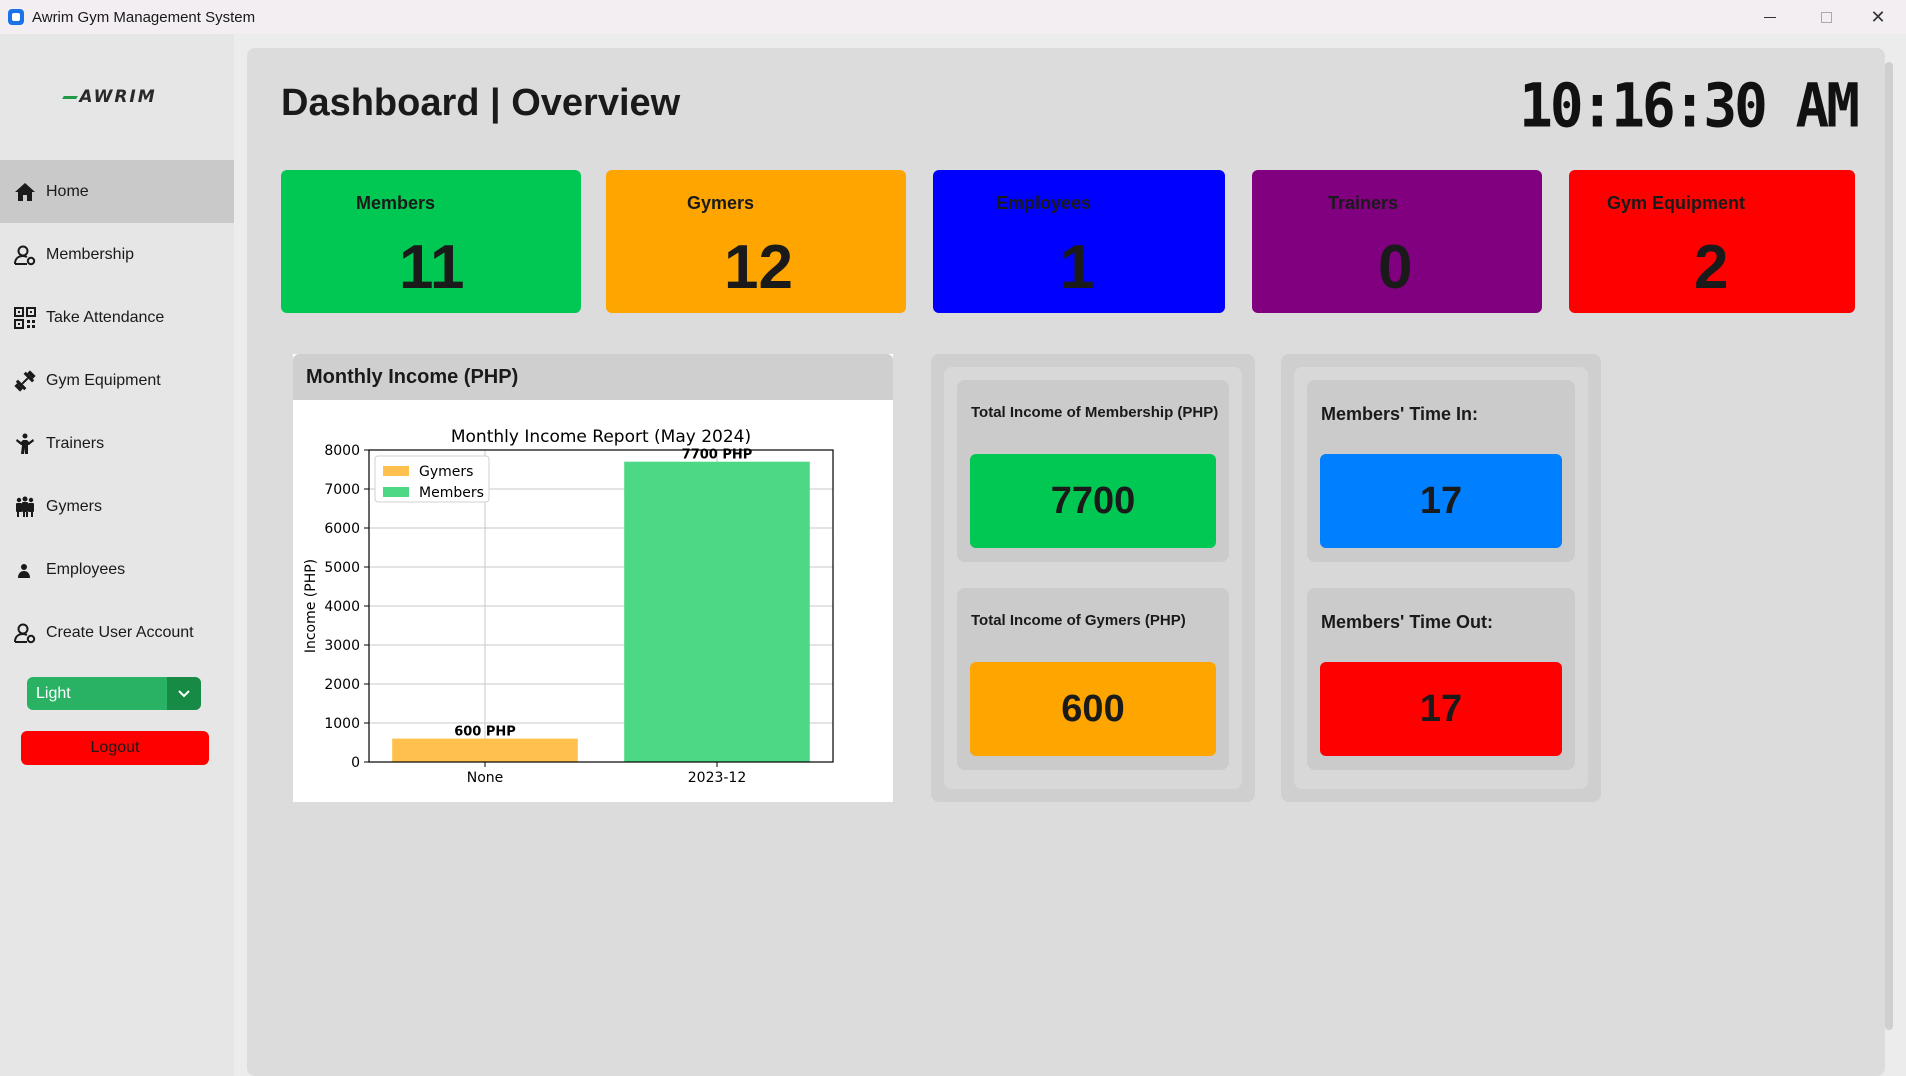 Image resolution: width=1906 pixels, height=1076 pixels. What do you see at coordinates (118, 97) in the screenshot?
I see `logo-text: AWRIM` at bounding box center [118, 97].